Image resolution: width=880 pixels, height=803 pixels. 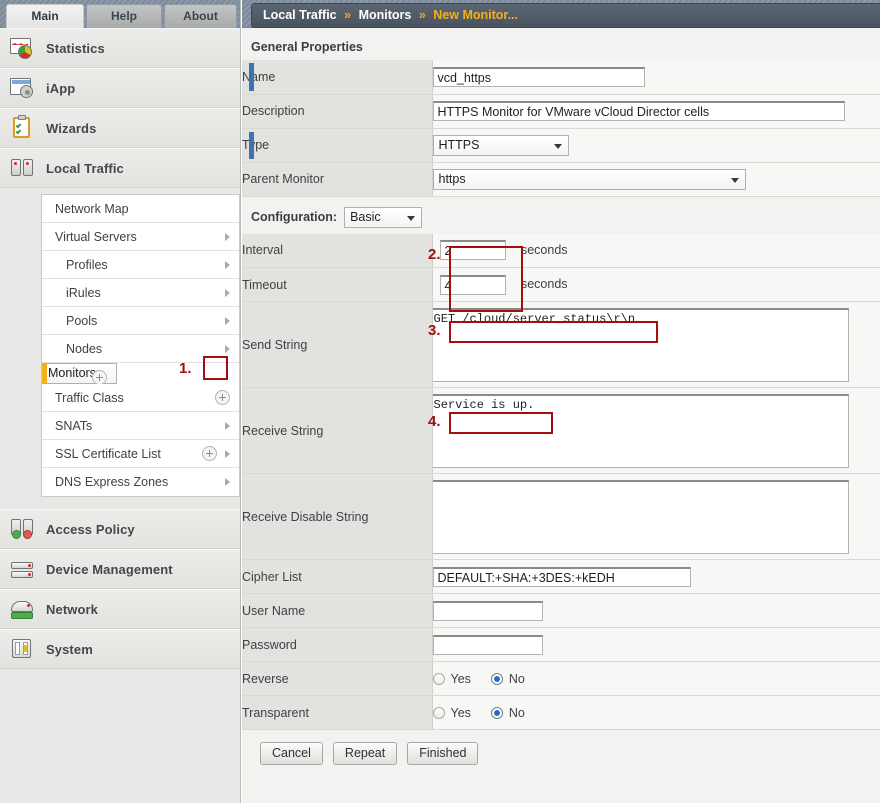 I want to click on row-type: Type HTTPS, so click(x=561, y=145).